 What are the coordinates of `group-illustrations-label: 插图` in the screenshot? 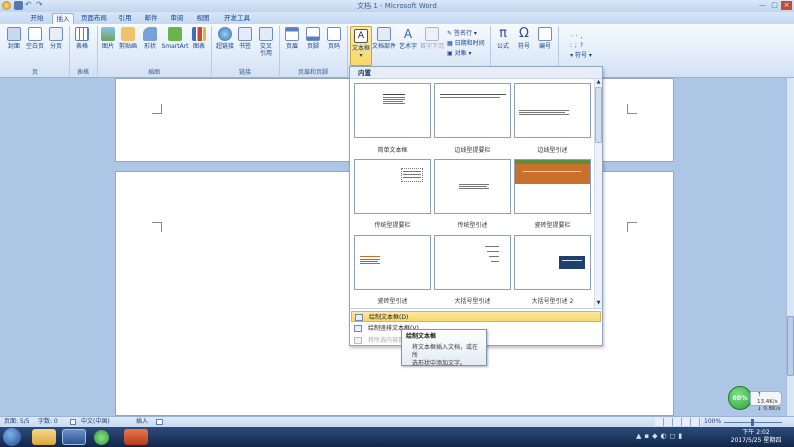 It's located at (153, 72).